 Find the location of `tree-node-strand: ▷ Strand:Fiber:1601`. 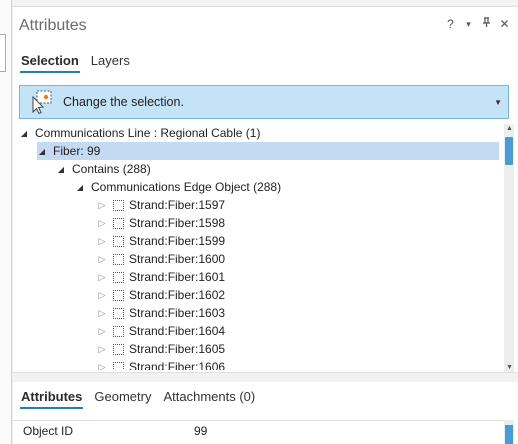

tree-node-strand: ▷ Strand:Fiber:1601 is located at coordinates (161, 277).